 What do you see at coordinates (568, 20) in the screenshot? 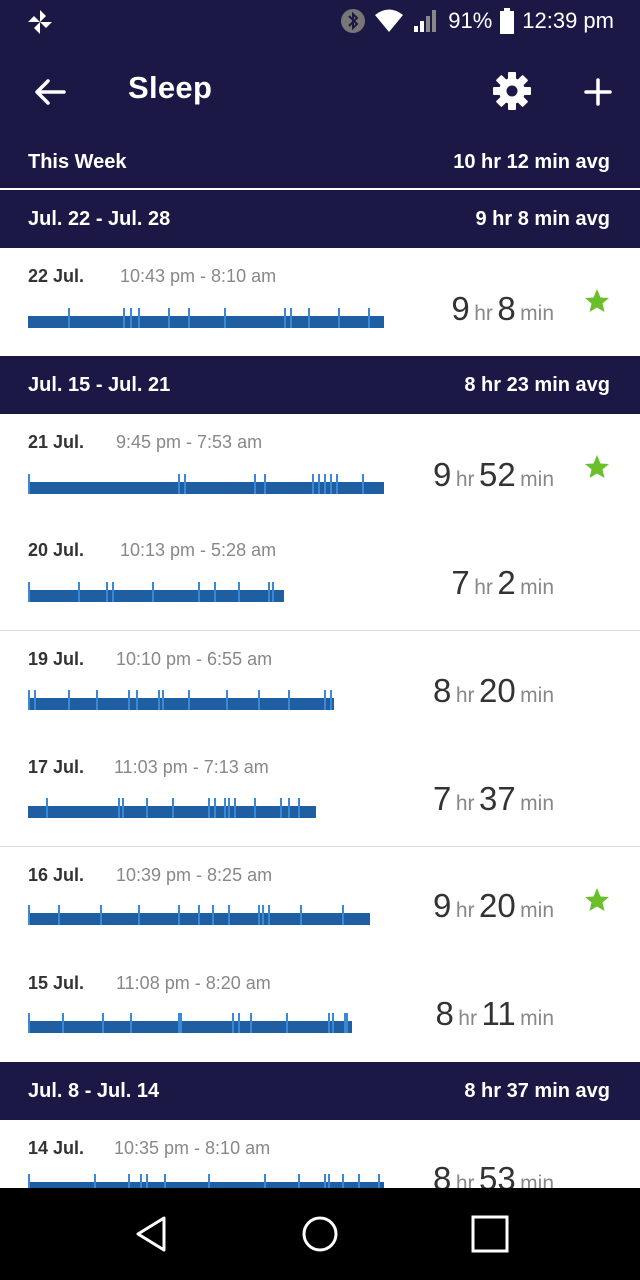
I see `clock: 12:39 pm` at bounding box center [568, 20].